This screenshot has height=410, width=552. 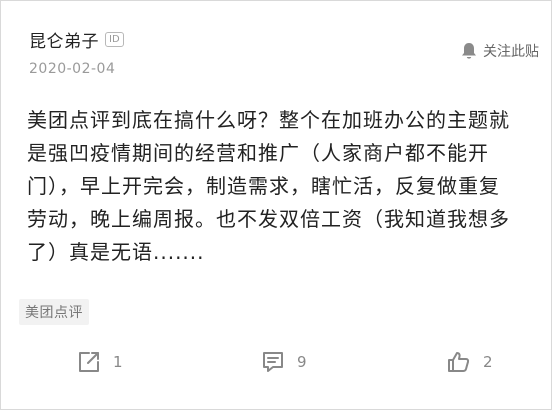 I want to click on action-bar: 1 9 2, so click(x=276, y=368).